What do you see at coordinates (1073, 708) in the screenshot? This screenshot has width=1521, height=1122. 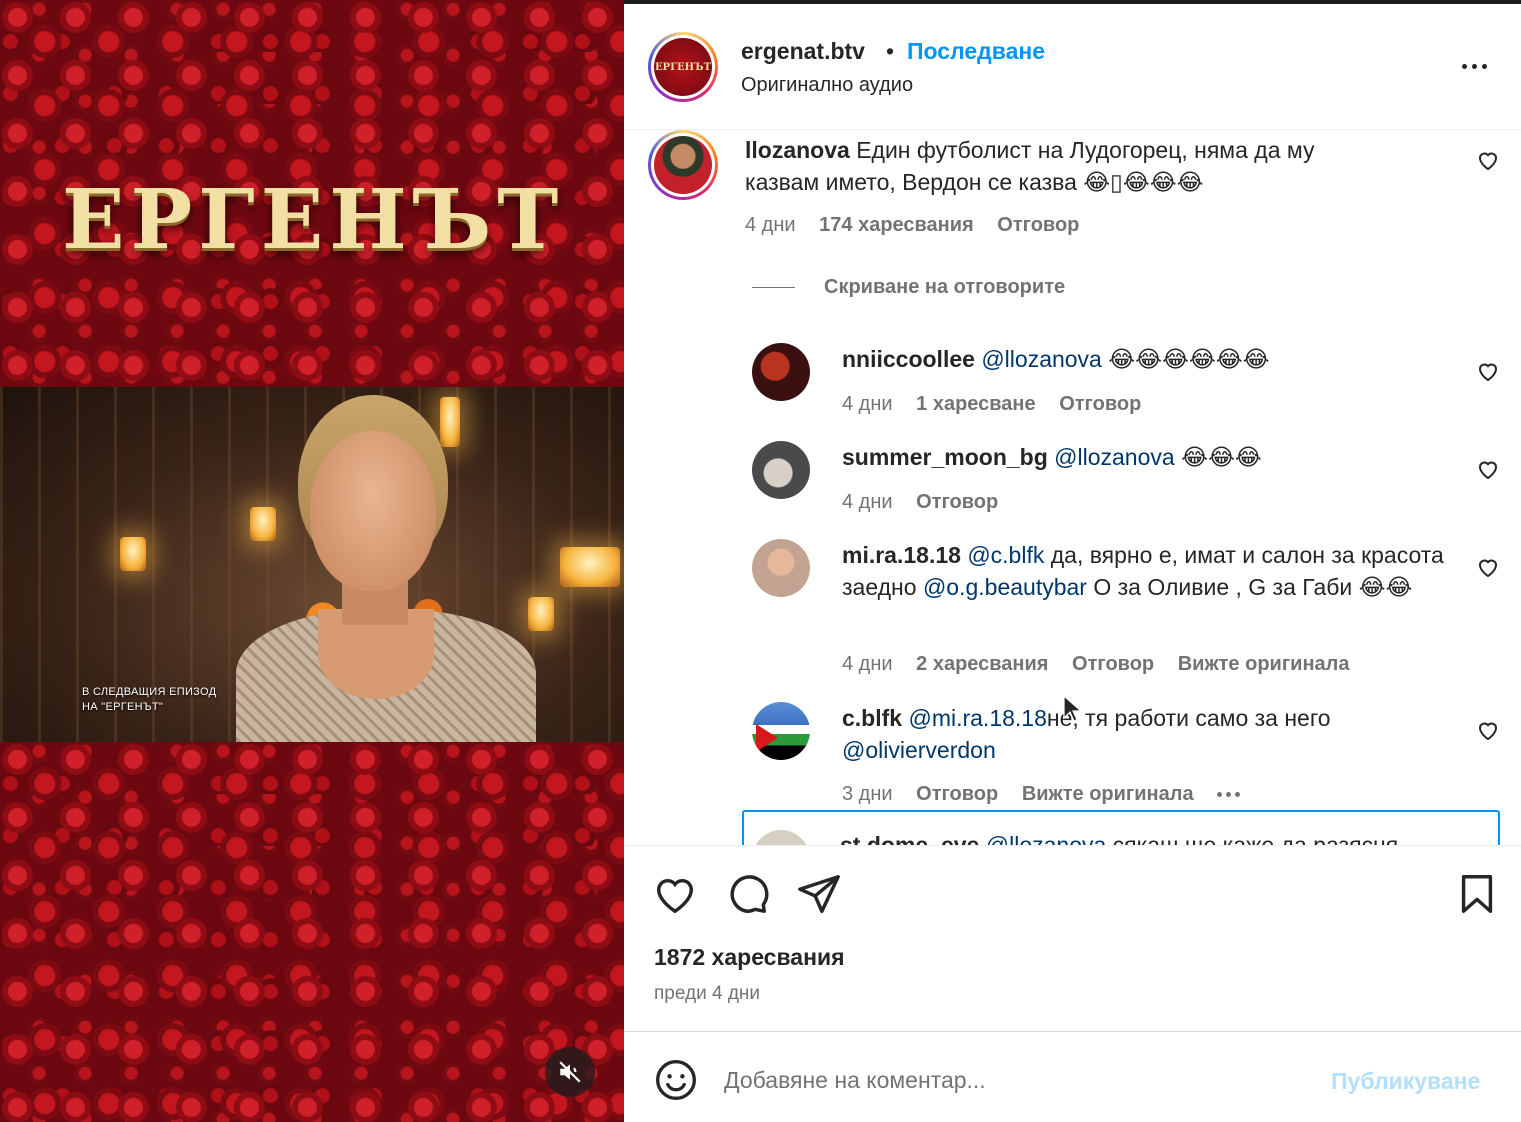 I see `mouse-cursor-icon` at bounding box center [1073, 708].